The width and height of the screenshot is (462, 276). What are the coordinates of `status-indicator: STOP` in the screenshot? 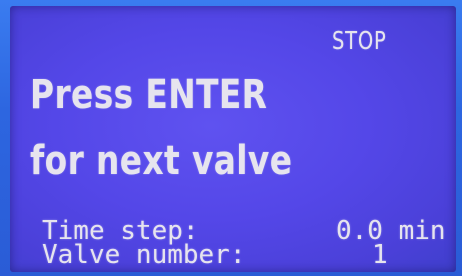 It's located at (359, 40).